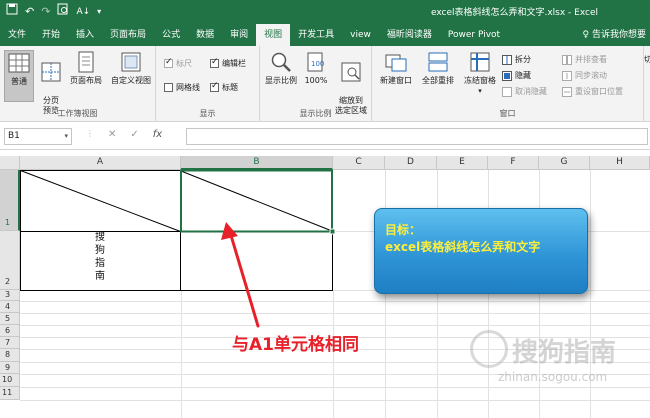 This screenshot has height=418, width=650. Describe the element at coordinates (295, 345) in the screenshot. I see `annotation-text: 与A1单元格相同` at that location.